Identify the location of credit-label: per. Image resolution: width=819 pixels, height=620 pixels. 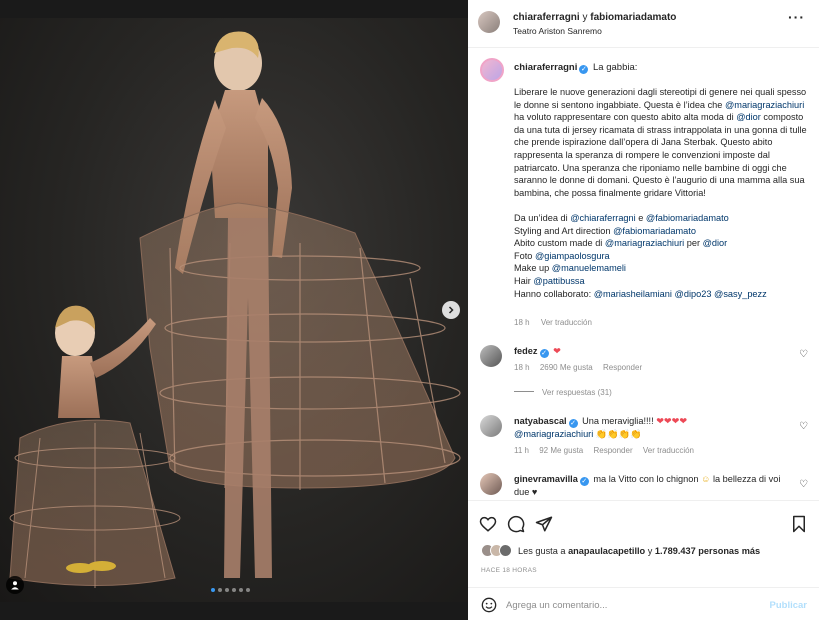
(693, 243).